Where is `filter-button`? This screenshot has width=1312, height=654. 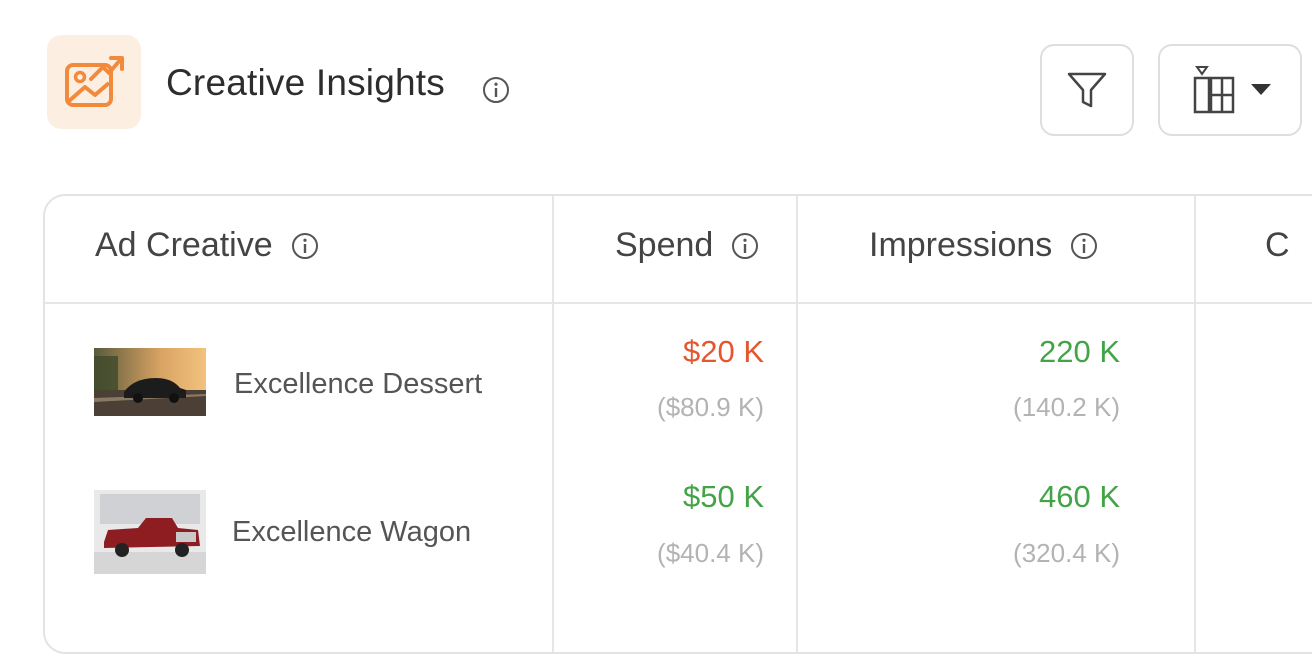
filter-button is located at coordinates (1087, 90).